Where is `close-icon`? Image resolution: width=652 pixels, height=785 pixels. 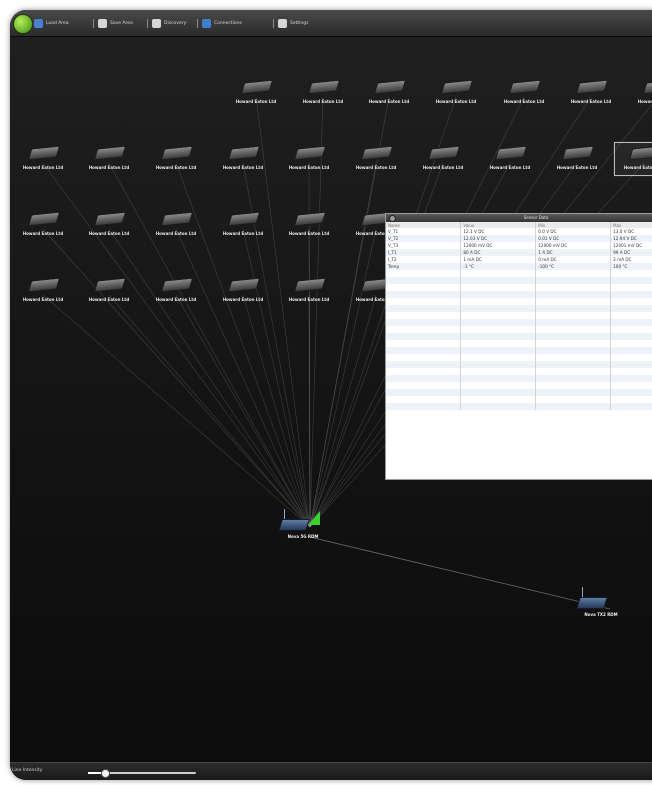 close-icon is located at coordinates (392, 218).